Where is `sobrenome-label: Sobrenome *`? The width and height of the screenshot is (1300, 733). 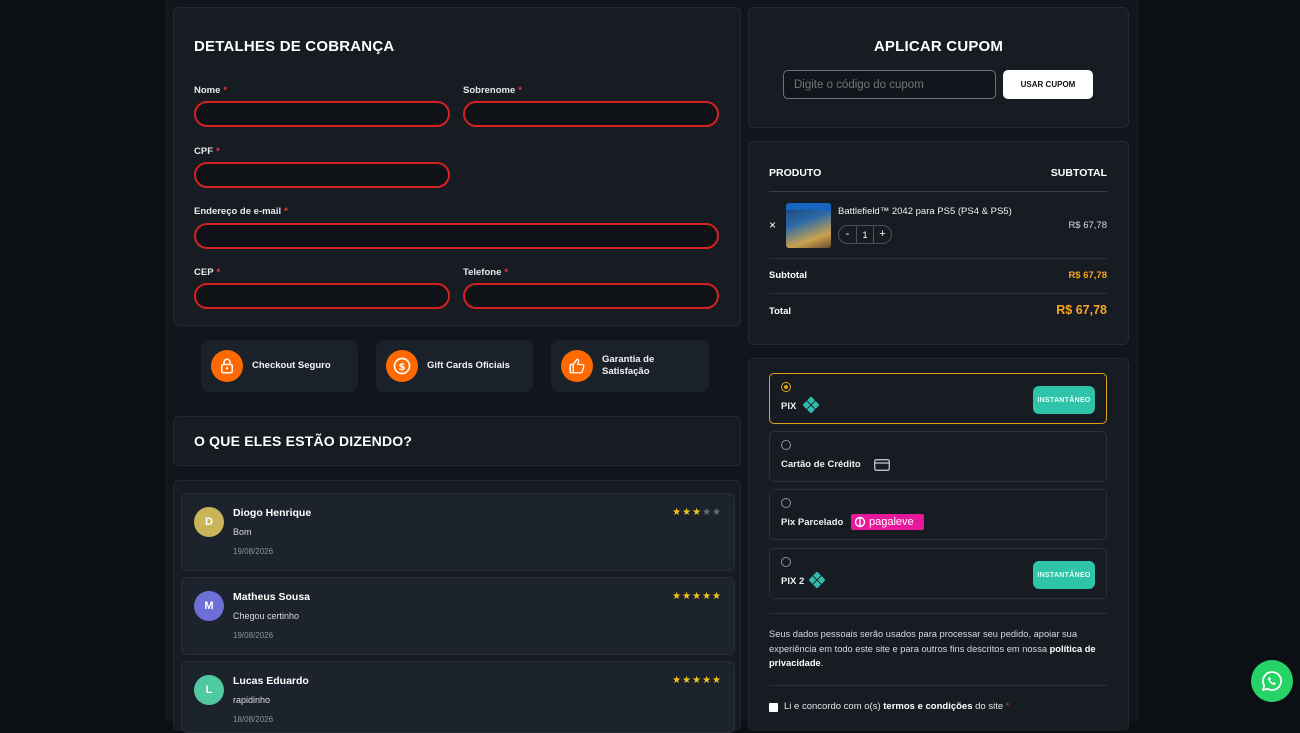 sobrenome-label: Sobrenome * is located at coordinates (492, 90).